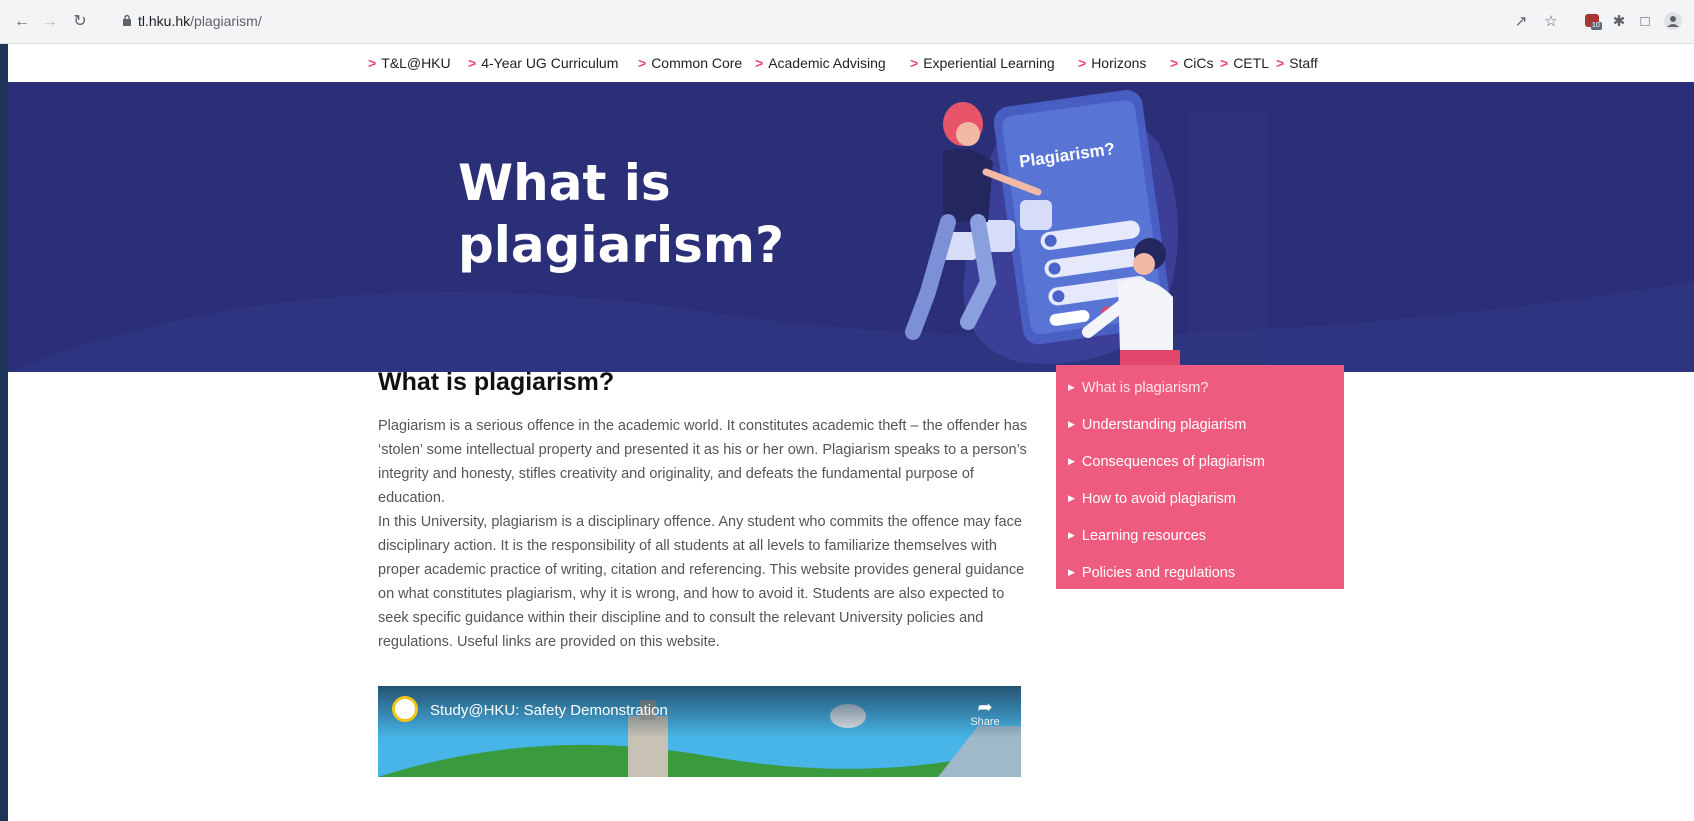 The height and width of the screenshot is (821, 1694). I want to click on url-text: tl.hku.hk/plagiarism/, so click(200, 21).